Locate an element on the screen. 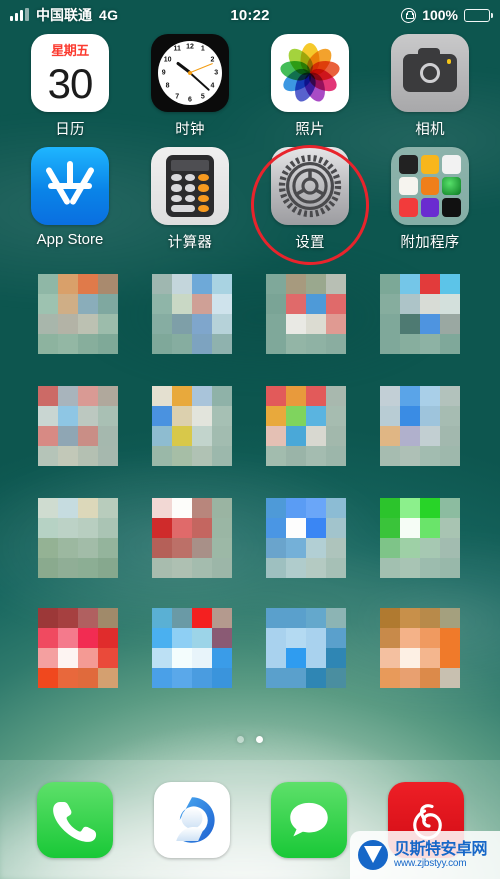 This screenshot has width=500, height=879. clock-face: 12 1 2 3 4 5 6 7 8 9 10 11 is located at coordinates (190, 73).